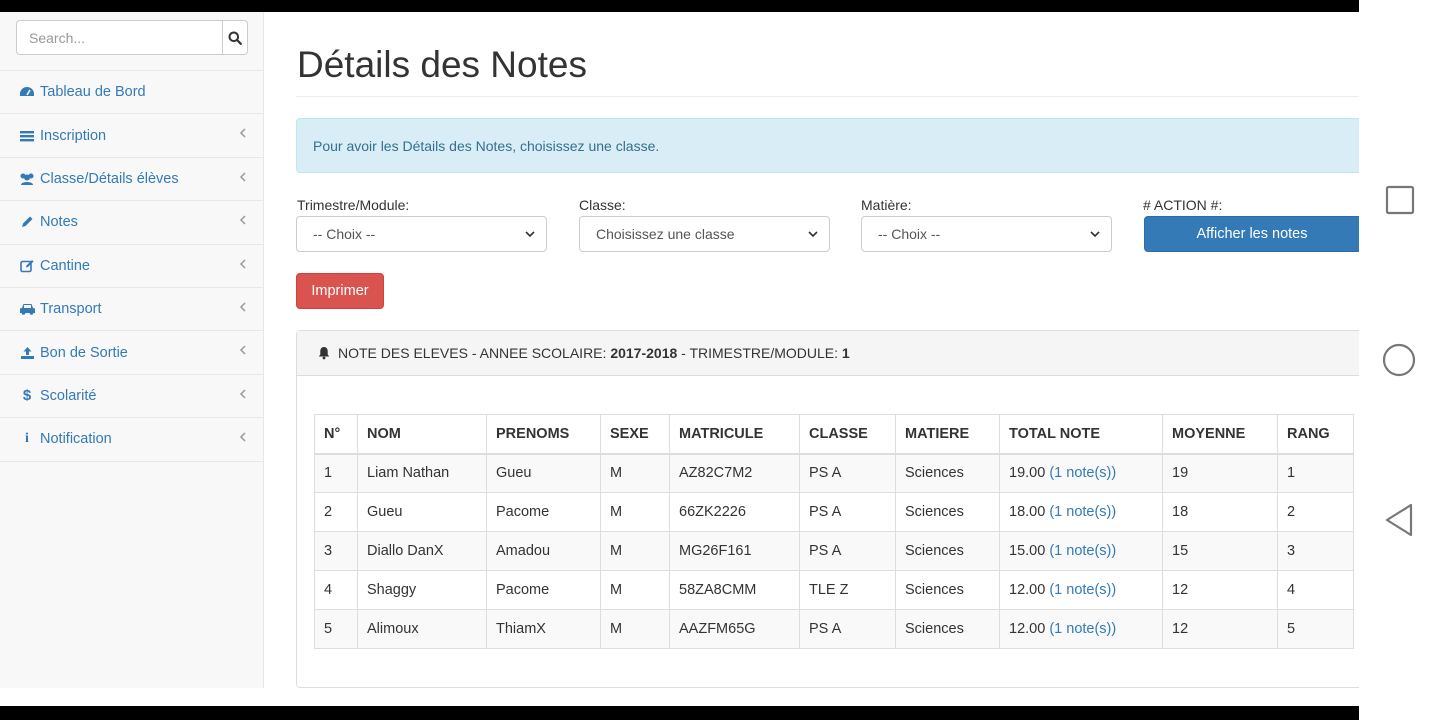 This screenshot has height=720, width=1440. I want to click on trimestre-select: -- Choix --, so click(421, 234).